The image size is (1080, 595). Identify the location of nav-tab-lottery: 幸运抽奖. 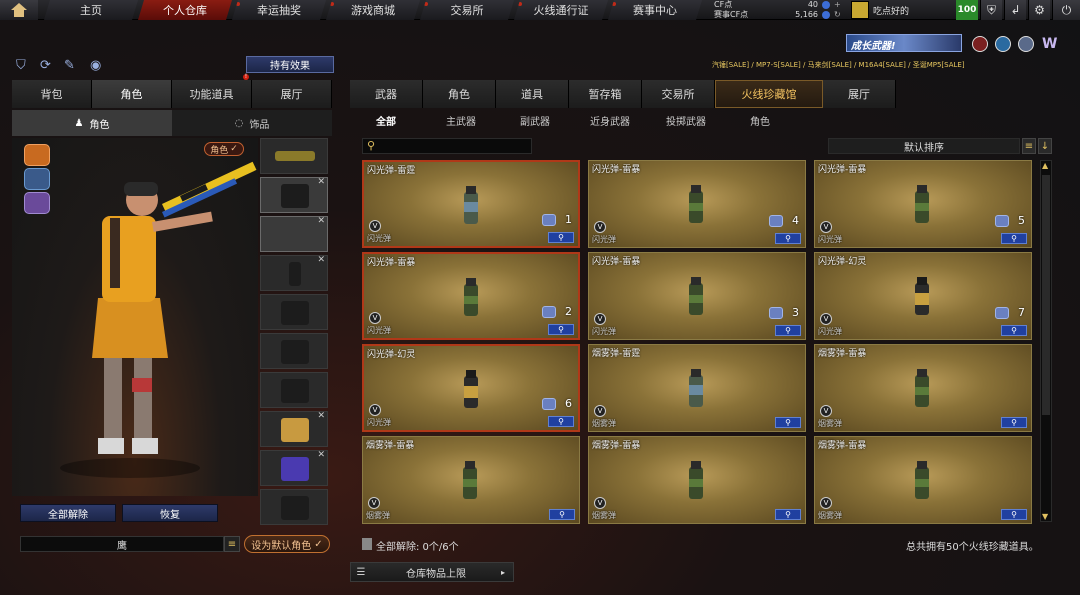
(279, 10).